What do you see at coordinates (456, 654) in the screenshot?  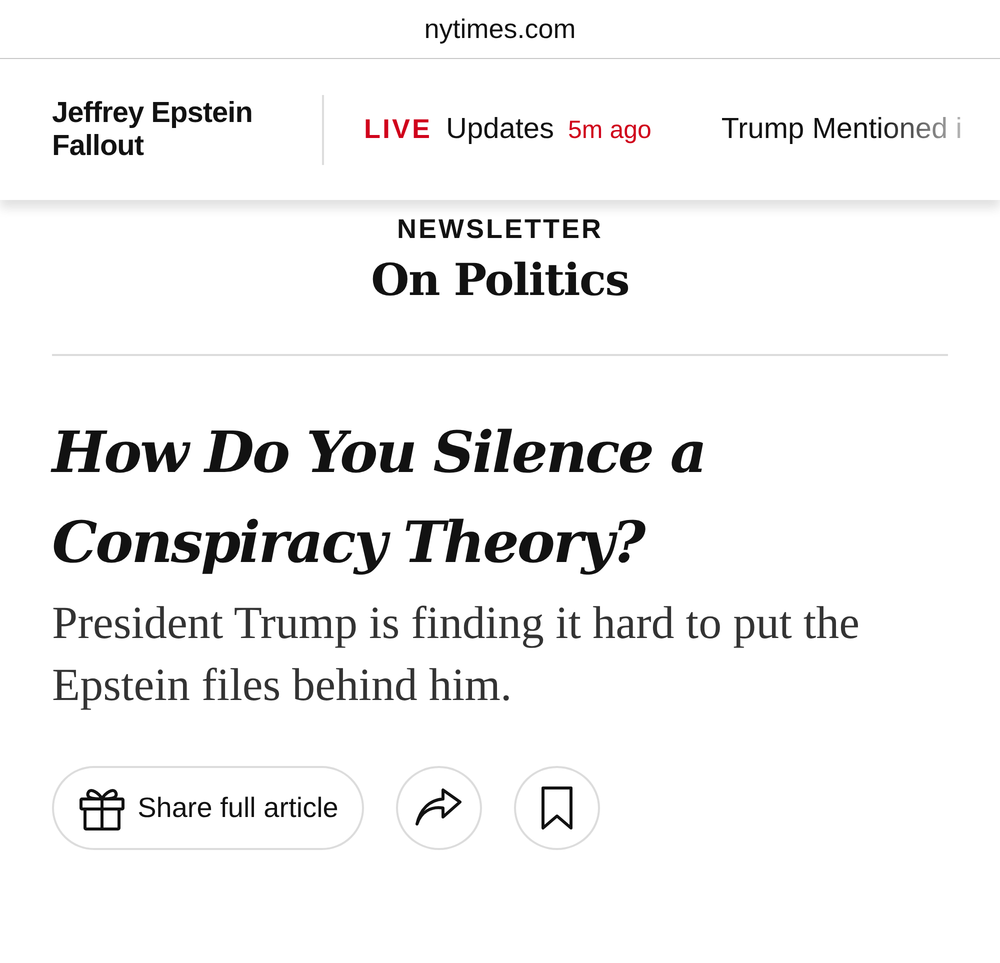 I see `summary: President Trump is finding it hard to put the Epstein files behind him.` at bounding box center [456, 654].